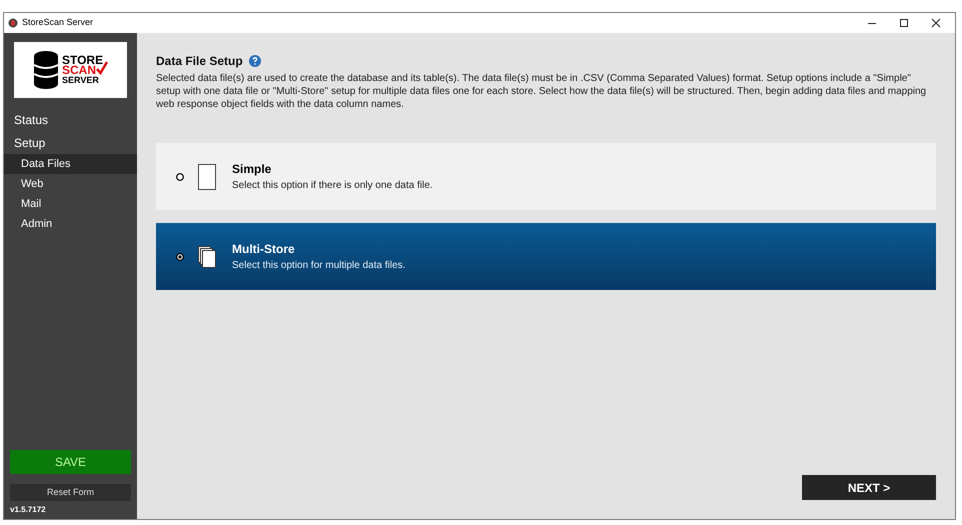  Describe the element at coordinates (252, 169) in the screenshot. I see `option-title: Simple` at that location.